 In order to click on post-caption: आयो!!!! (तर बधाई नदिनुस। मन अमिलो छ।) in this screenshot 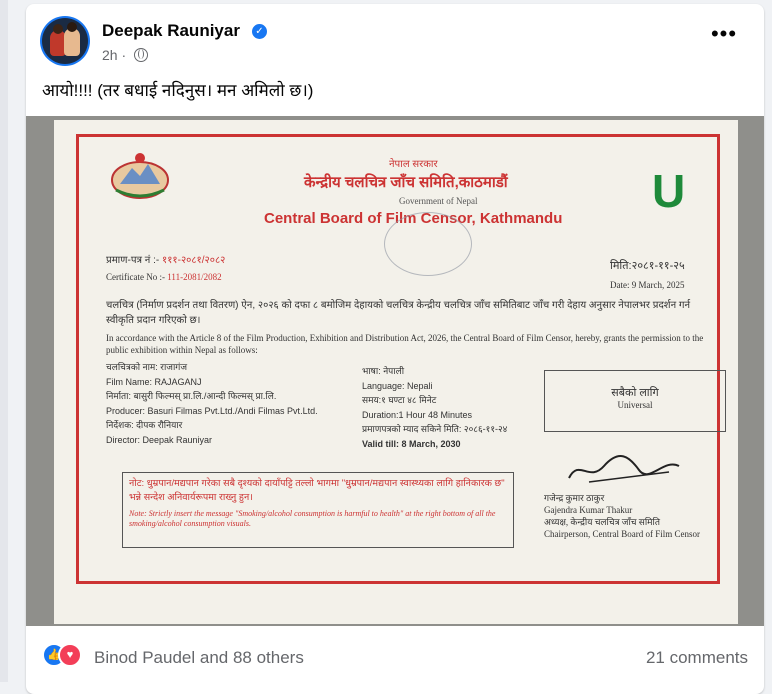, I will do `click(178, 90)`.